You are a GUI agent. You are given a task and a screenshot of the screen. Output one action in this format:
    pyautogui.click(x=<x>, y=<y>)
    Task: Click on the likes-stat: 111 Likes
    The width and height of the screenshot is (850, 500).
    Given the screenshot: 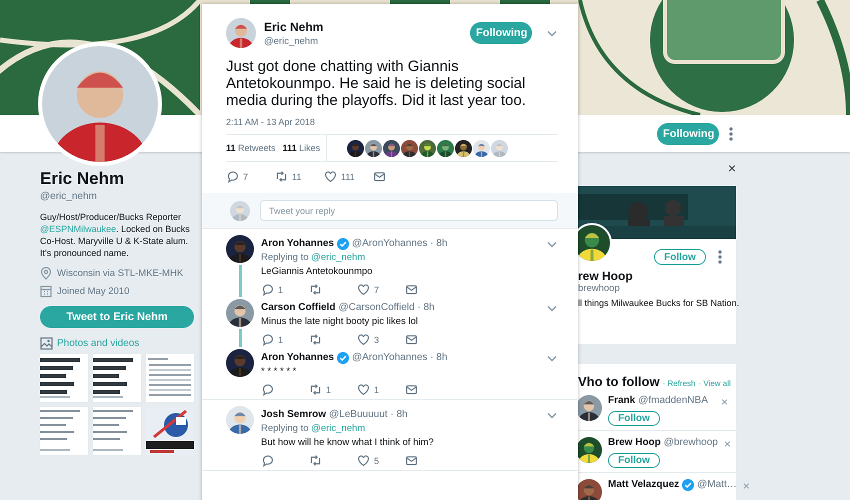 What is the action you would take?
    pyautogui.click(x=301, y=148)
    